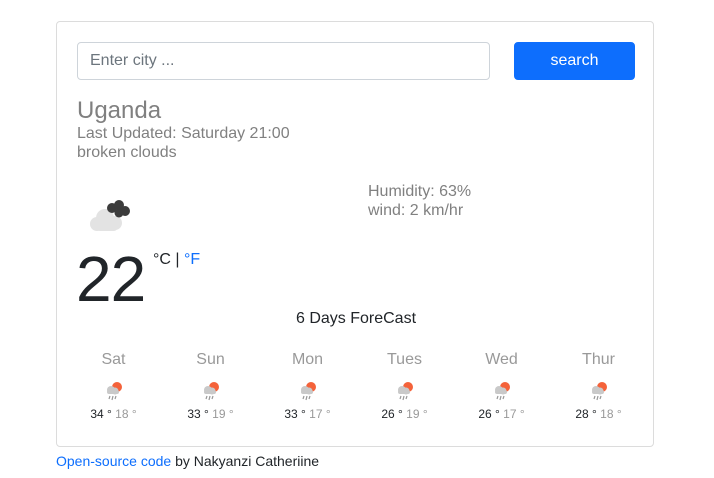  Describe the element at coordinates (404, 359) in the screenshot. I see `day-name: Tues` at that location.